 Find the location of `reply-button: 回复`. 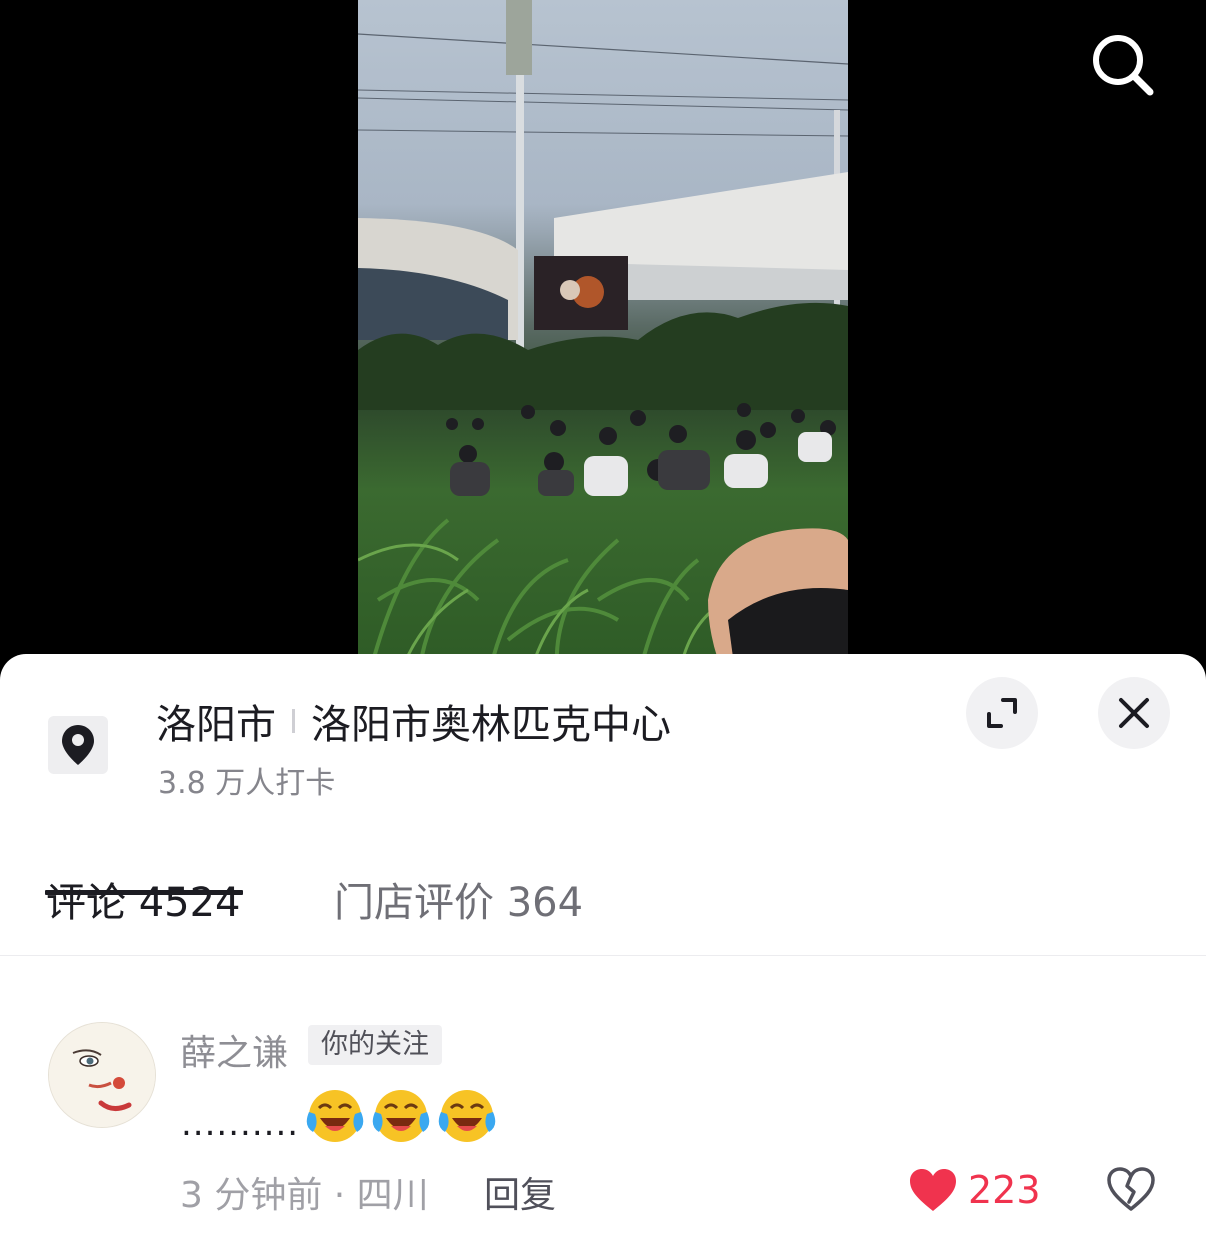

reply-button: 回复 is located at coordinates (520, 1192).